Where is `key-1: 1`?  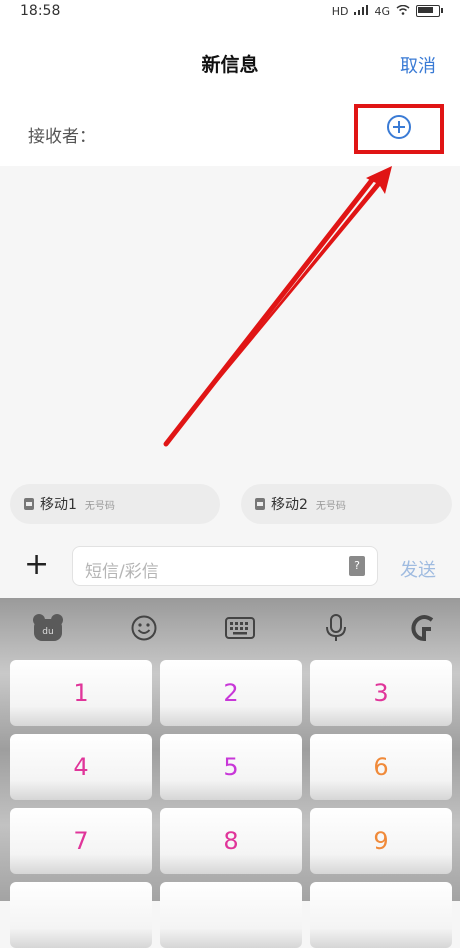 key-1: 1 is located at coordinates (81, 693).